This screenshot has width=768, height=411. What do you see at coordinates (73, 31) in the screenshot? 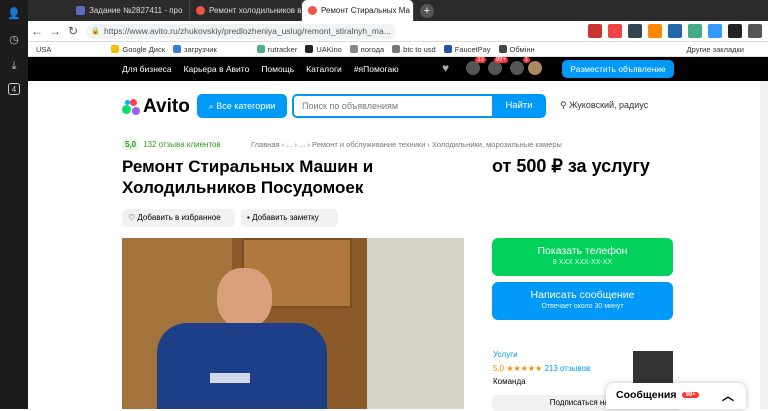
I see `reload-icon: ↻` at bounding box center [73, 31].